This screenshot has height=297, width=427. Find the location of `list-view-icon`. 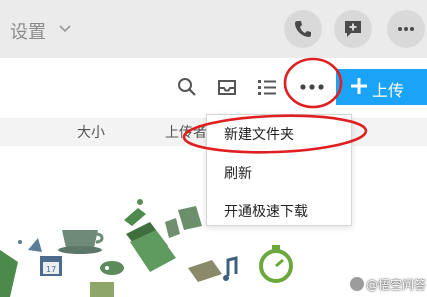

list-view-icon is located at coordinates (267, 87).